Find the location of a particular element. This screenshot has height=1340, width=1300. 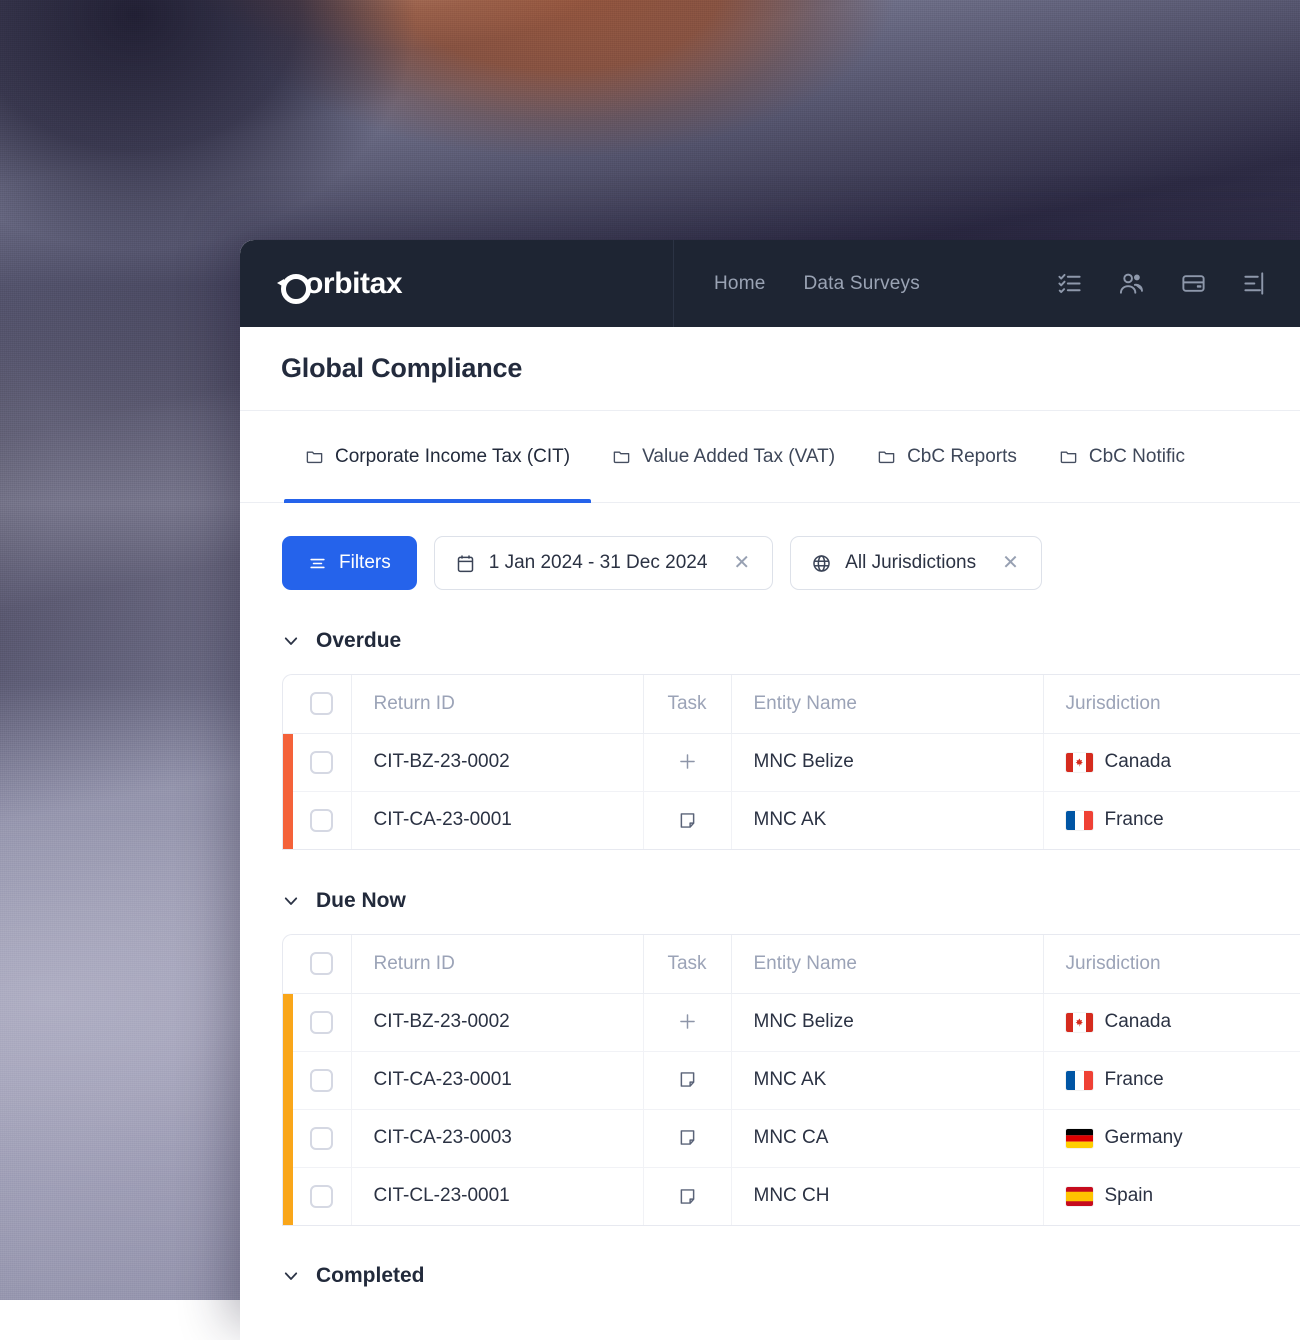

tab-cbc-notifications: CbC Notific is located at coordinates (1122, 456).